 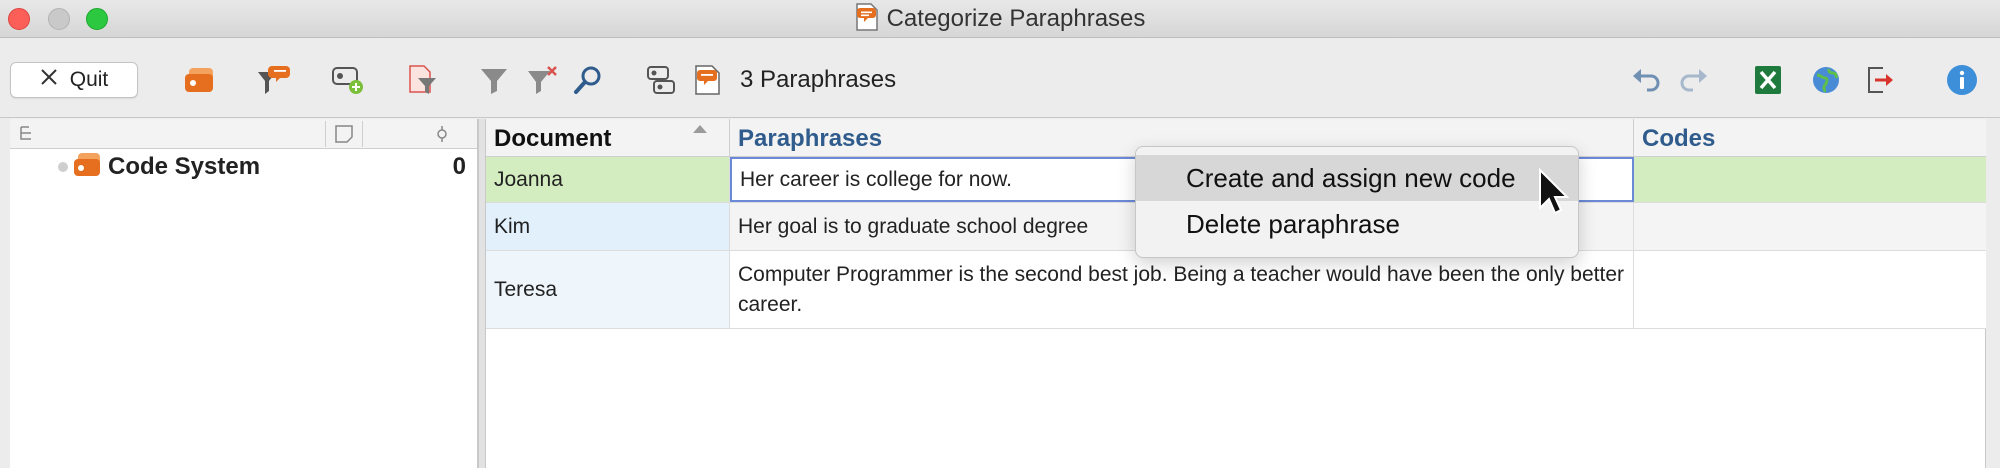 I want to click on paraphrase-icon, so click(x=708, y=80).